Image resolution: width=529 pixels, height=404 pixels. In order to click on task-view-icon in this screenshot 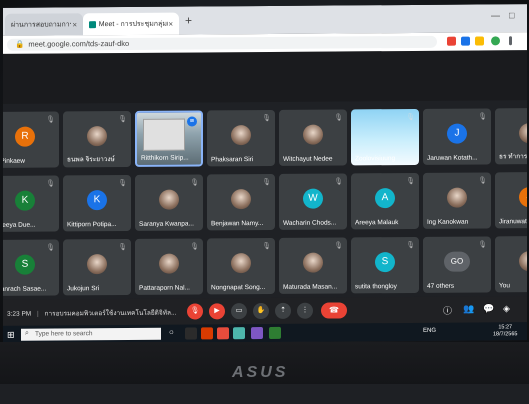, I will do `click(191, 333)`.